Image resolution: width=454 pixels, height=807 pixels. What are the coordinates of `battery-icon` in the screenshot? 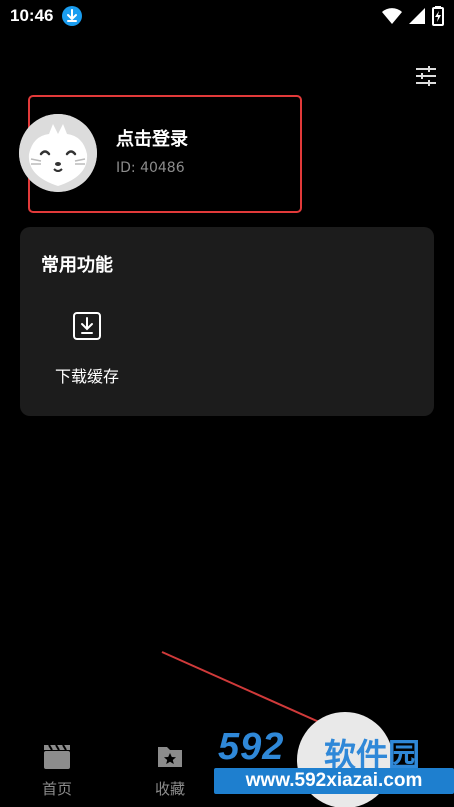 It's located at (438, 18).